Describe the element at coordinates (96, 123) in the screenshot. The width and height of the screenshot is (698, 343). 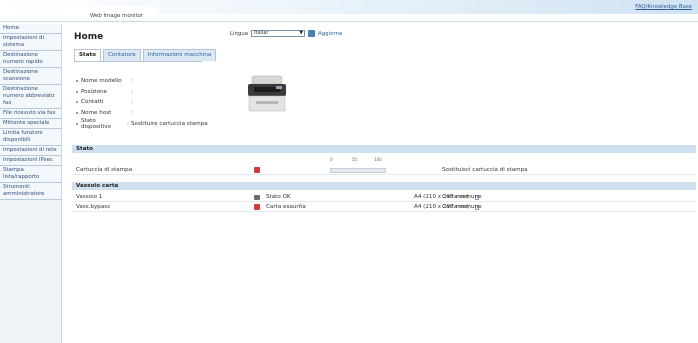
I see `device-status-label: Stato dispositivo` at that location.